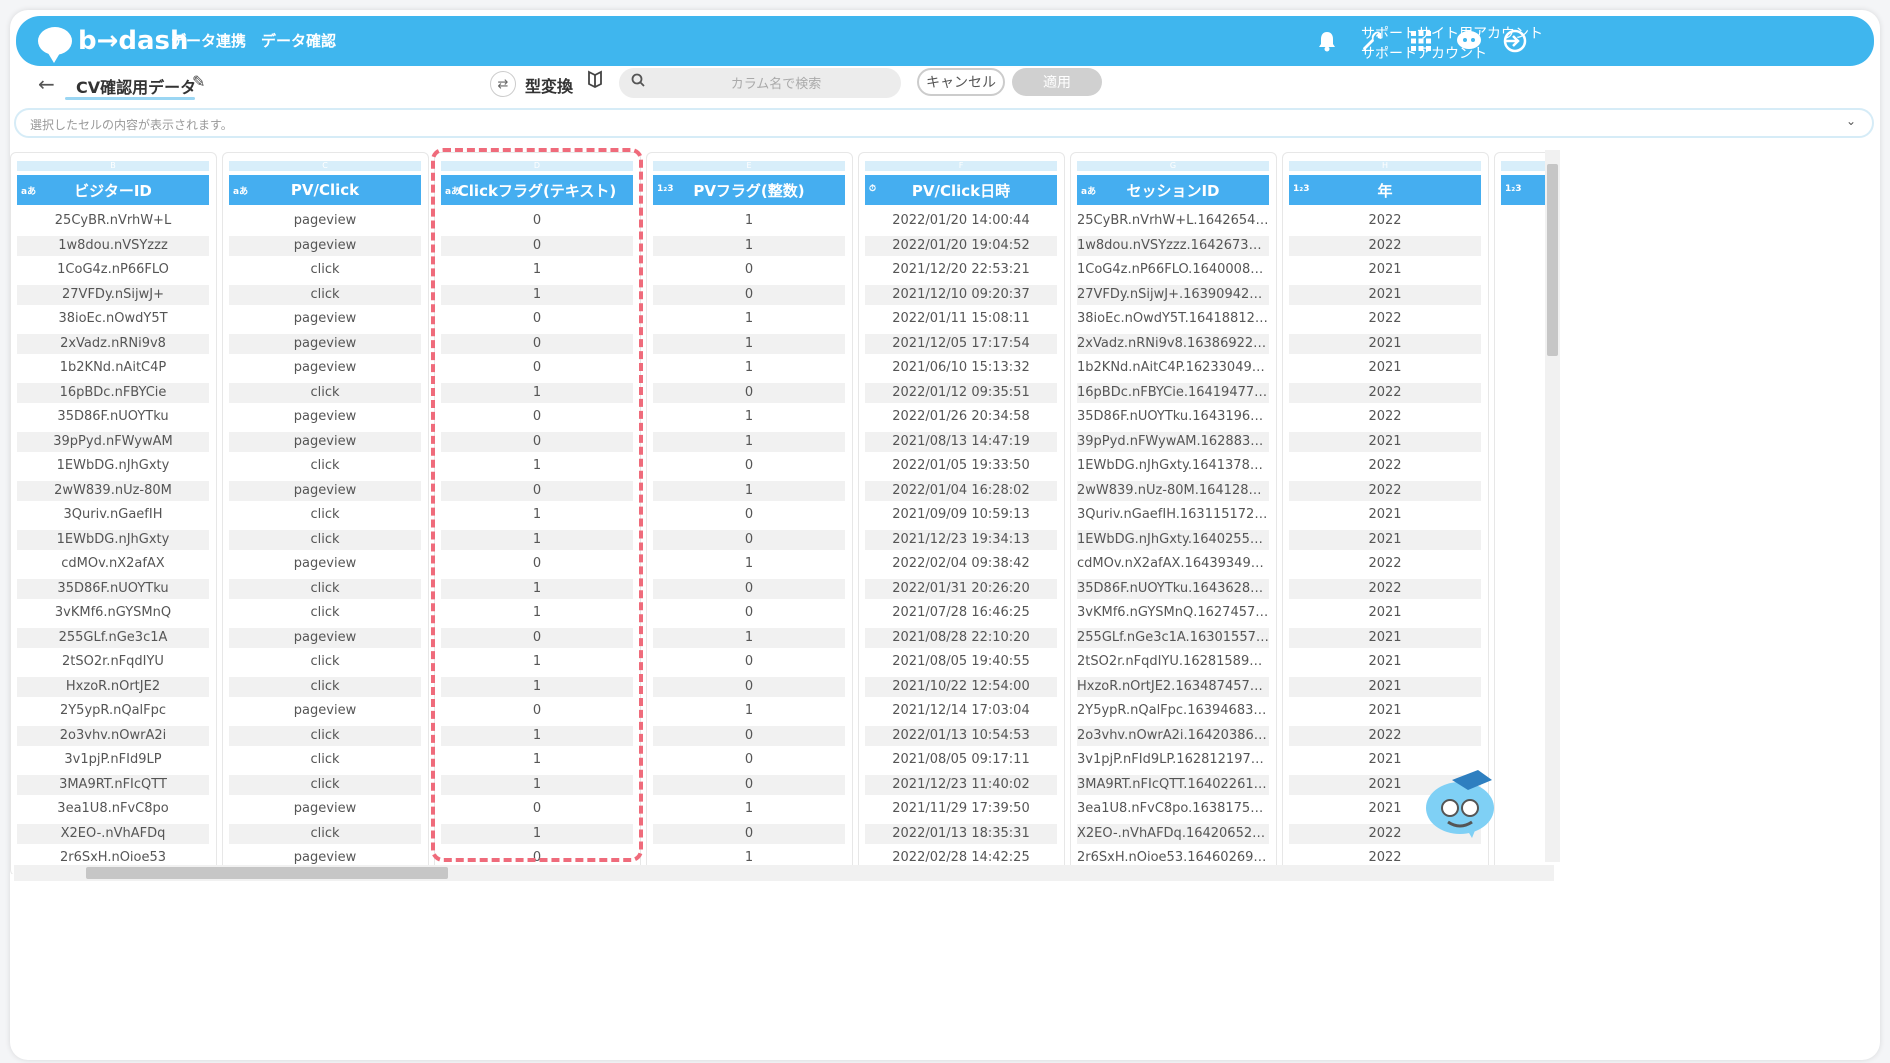 This screenshot has width=1890, height=1063. I want to click on table-cell: 2022/01/12 09:35:51, so click(961, 392).